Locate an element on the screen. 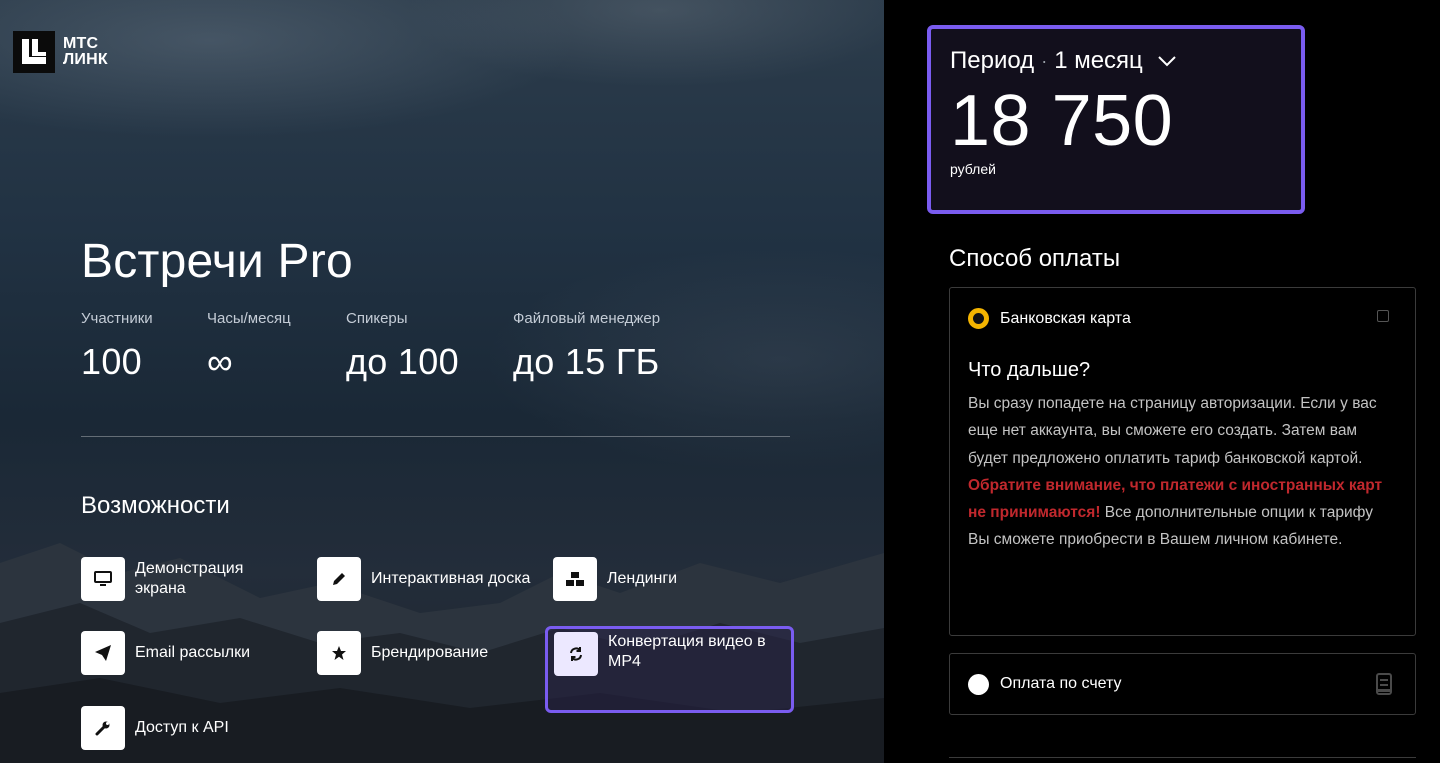 This screenshot has width=1440, height=763. next-steps-title: Что дальше? is located at coordinates (1029, 370).